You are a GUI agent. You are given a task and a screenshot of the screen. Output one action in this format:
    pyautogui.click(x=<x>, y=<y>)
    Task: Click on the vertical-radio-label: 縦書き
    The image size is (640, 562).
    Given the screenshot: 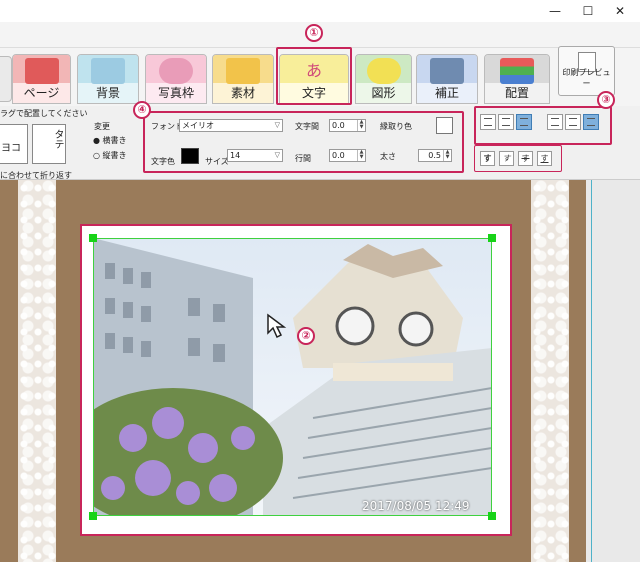 What is the action you would take?
    pyautogui.click(x=114, y=155)
    